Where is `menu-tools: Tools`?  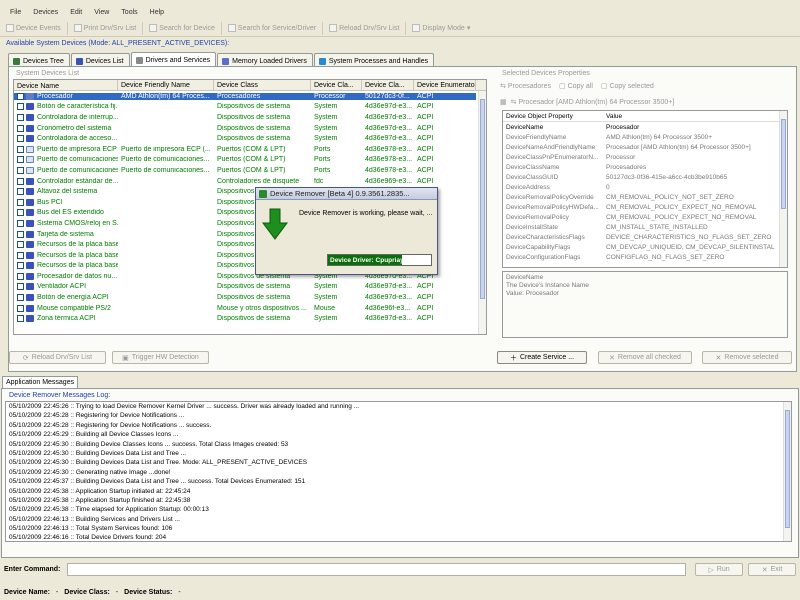
menu-tools: Tools is located at coordinates (131, 13).